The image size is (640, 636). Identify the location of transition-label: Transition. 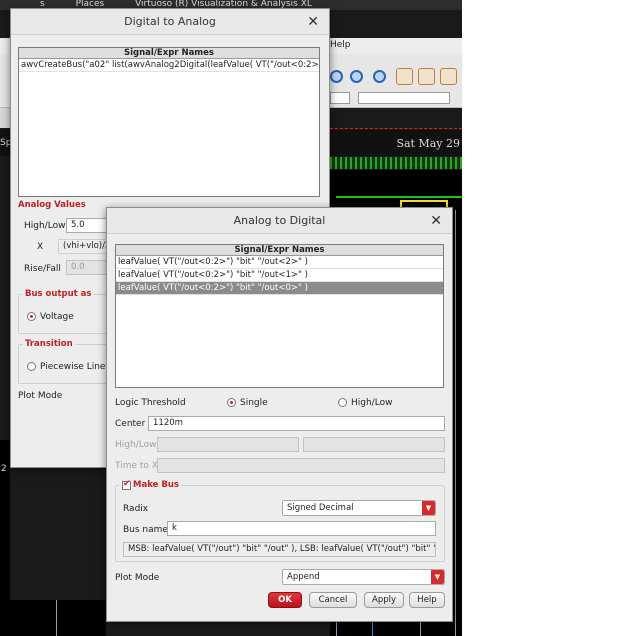
(49, 344).